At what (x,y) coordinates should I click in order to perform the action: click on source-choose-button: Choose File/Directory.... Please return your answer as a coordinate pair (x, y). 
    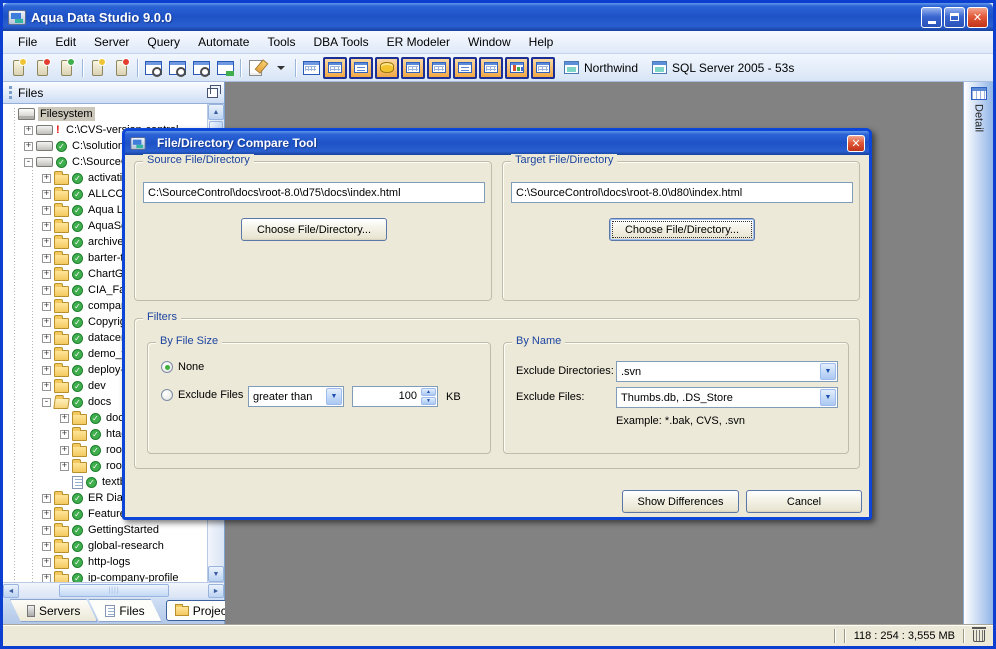
    Looking at the image, I should click on (314, 229).